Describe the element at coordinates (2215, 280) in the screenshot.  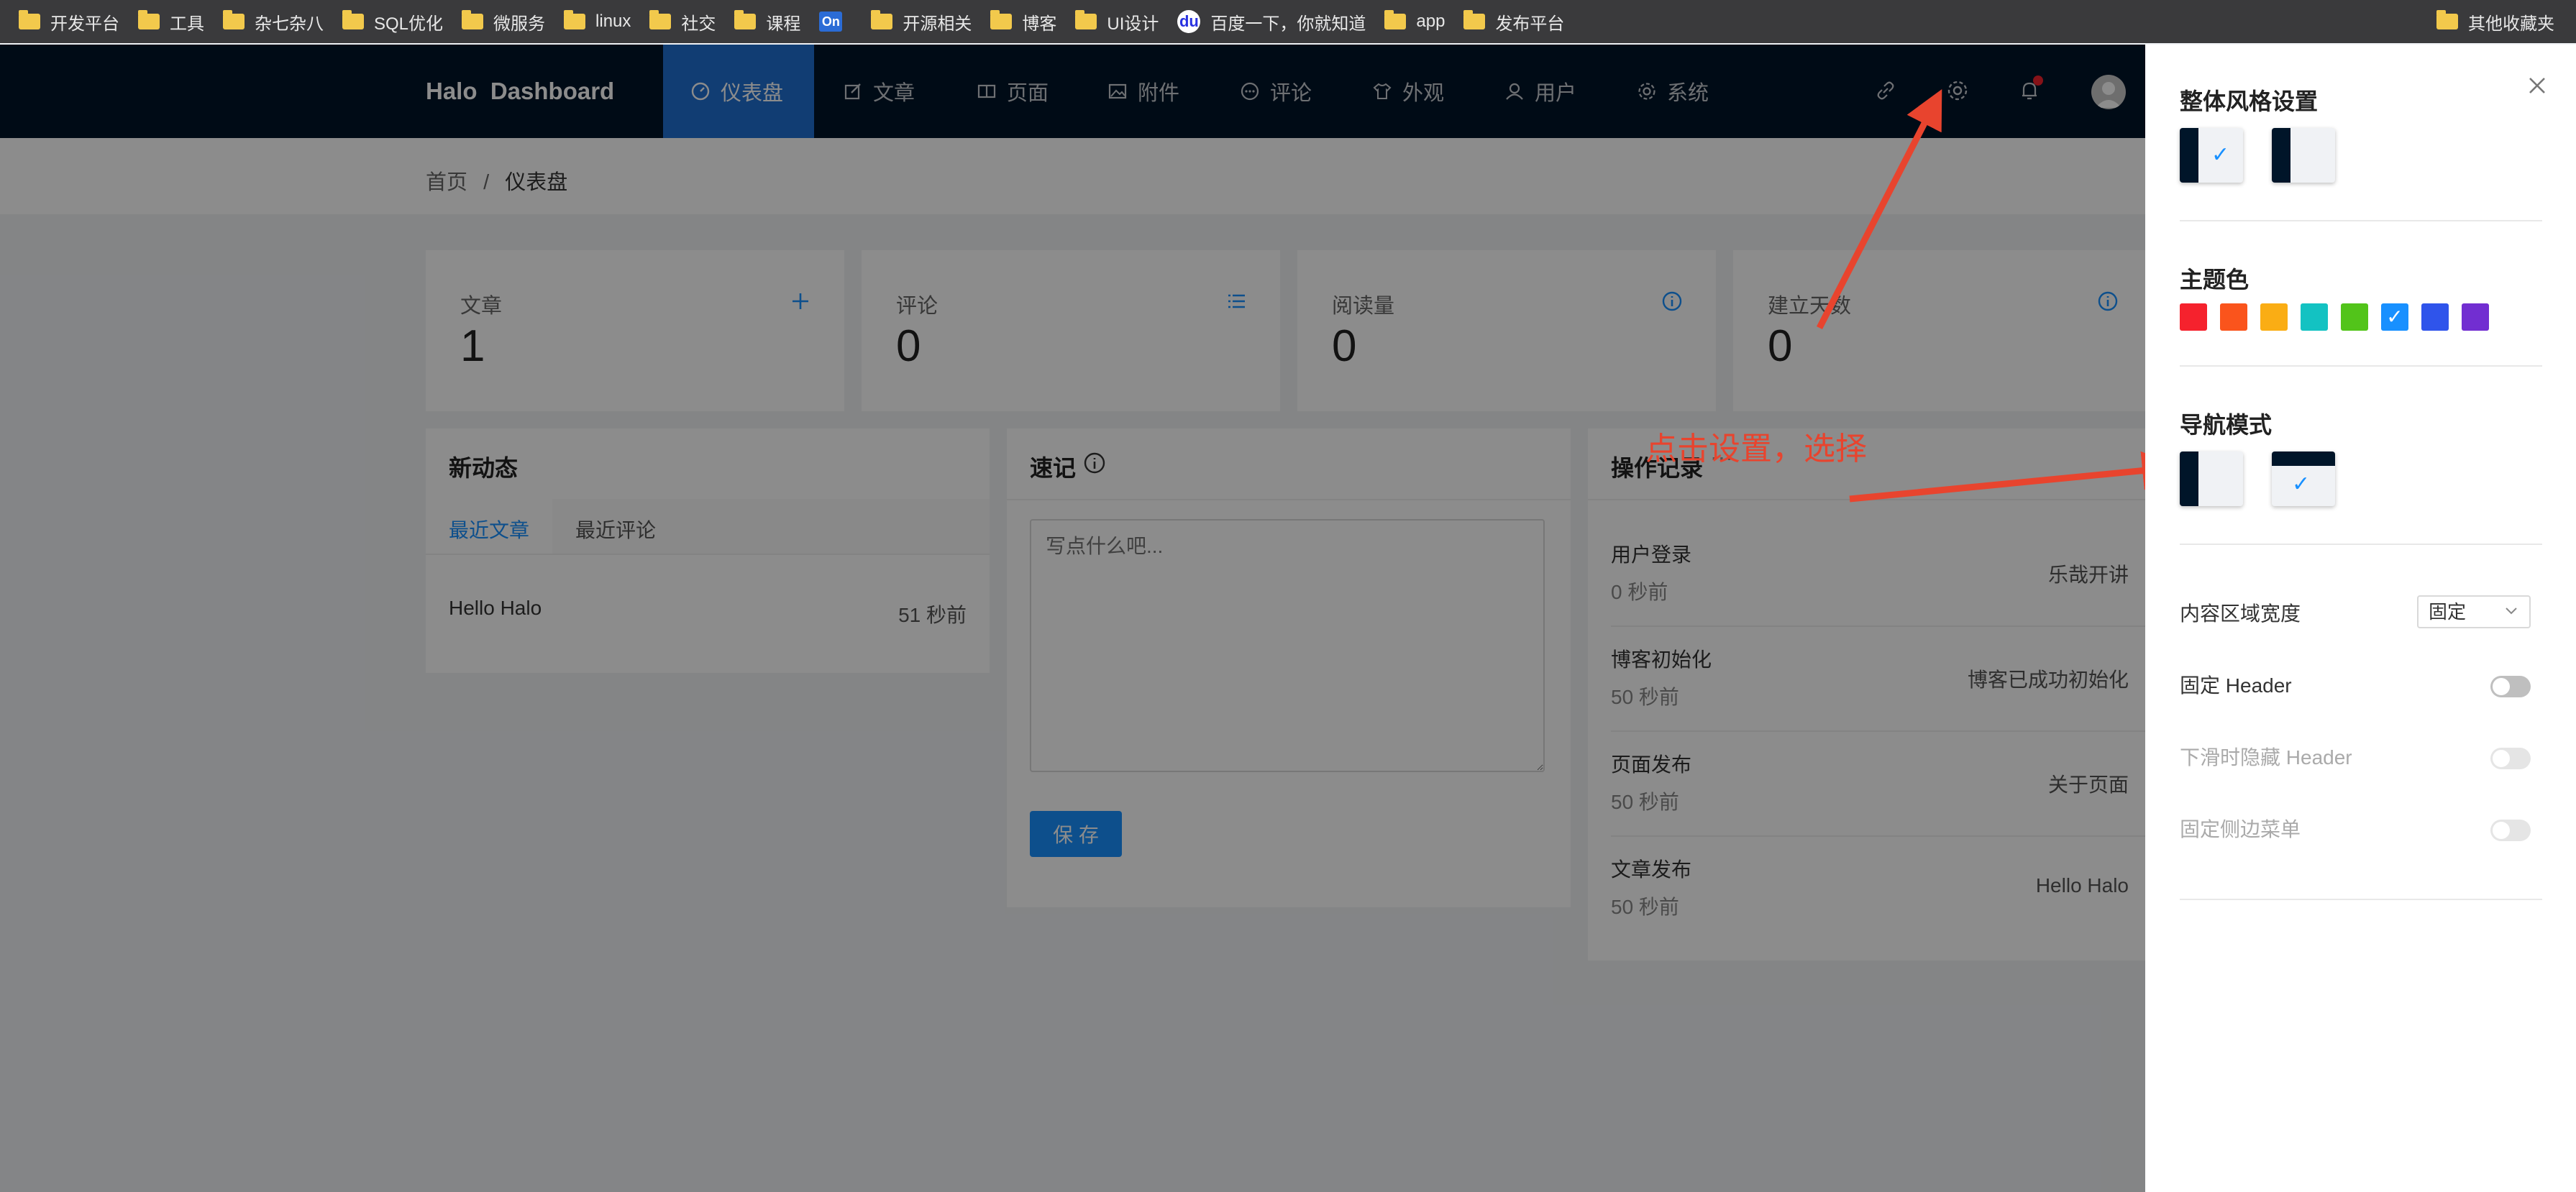
I see `theme-color-title: 主题色` at that location.